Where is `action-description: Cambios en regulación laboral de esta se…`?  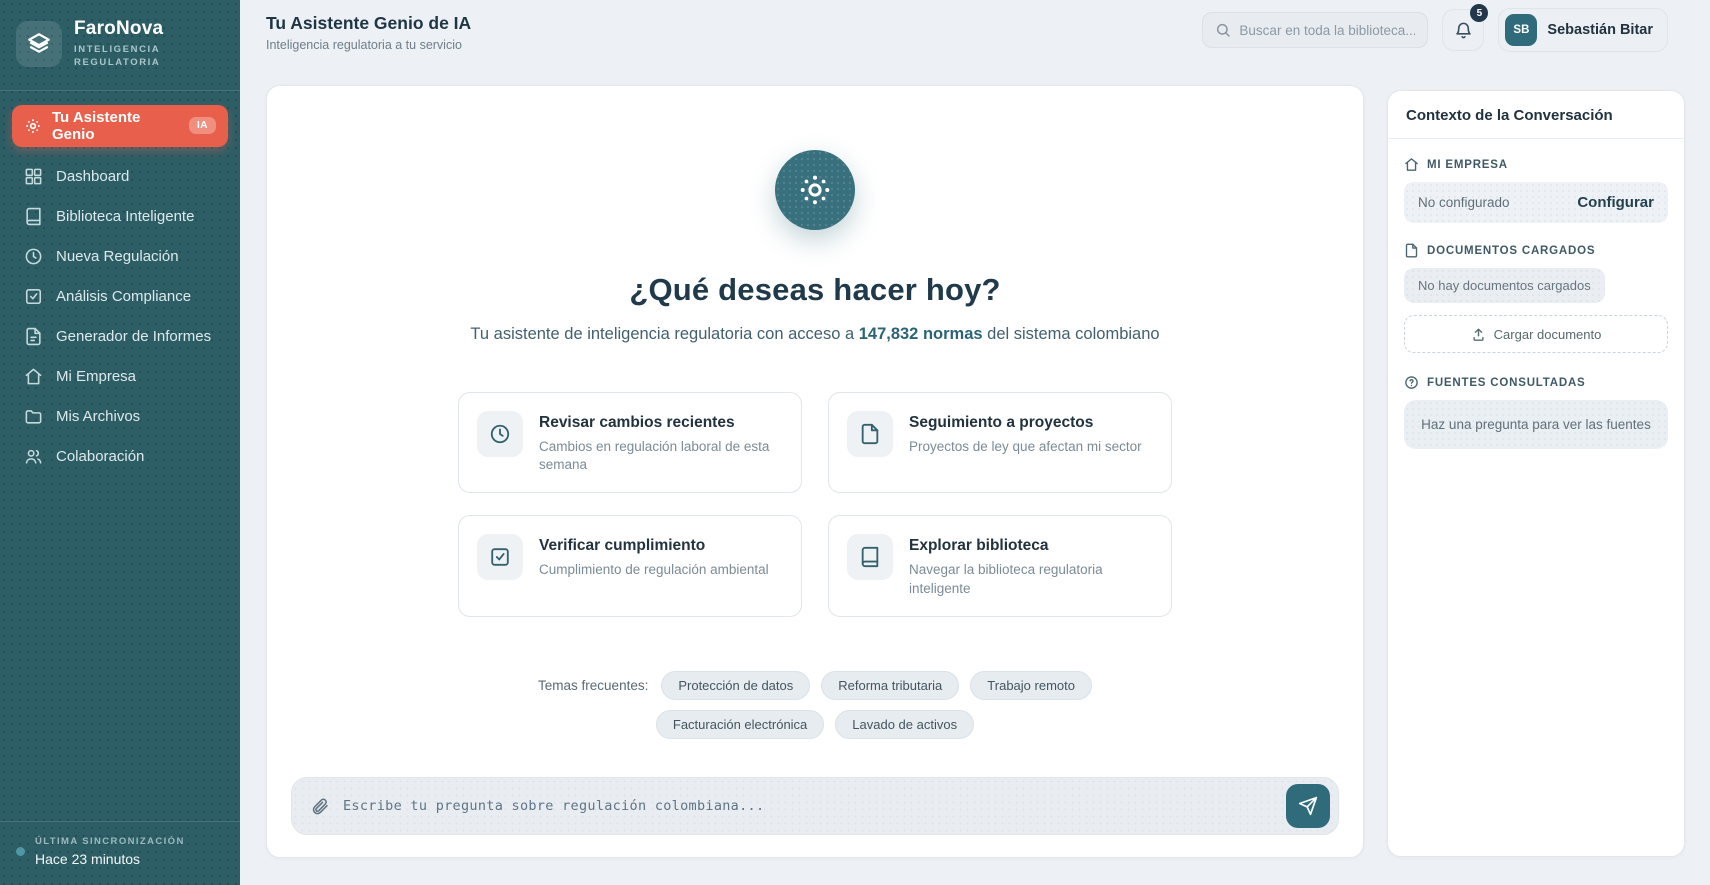
action-description: Cambios en regulación laboral de esta se… is located at coordinates (654, 456).